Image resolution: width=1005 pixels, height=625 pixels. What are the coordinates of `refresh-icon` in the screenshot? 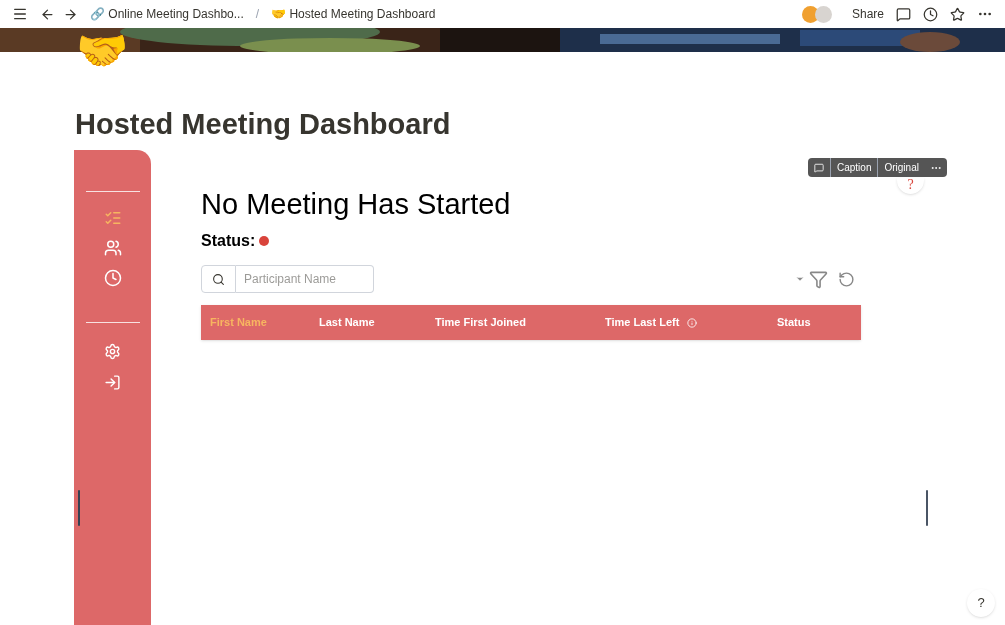 It's located at (846, 279).